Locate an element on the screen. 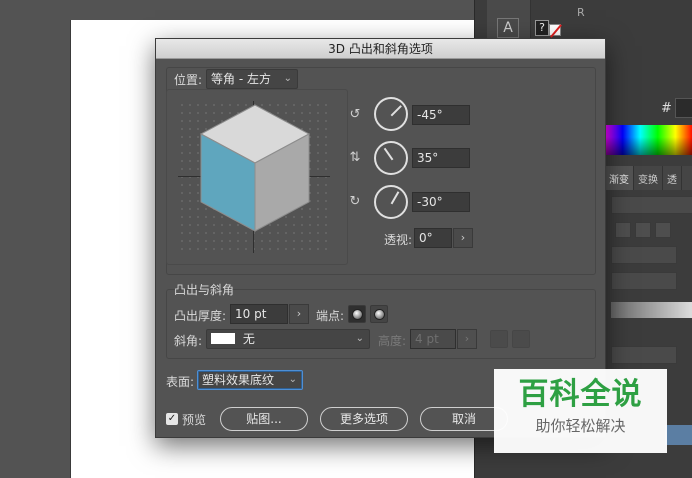 The height and width of the screenshot is (478, 692). more-options-button: 更多选项 is located at coordinates (364, 419).